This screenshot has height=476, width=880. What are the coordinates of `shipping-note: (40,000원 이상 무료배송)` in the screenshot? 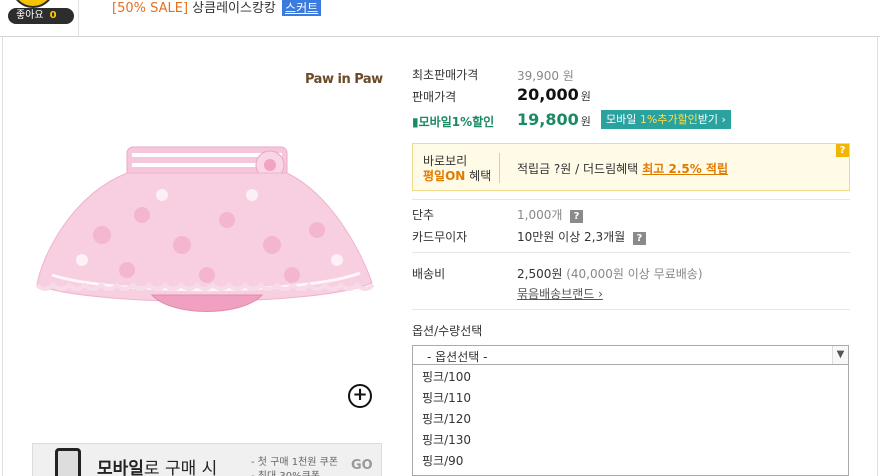 It's located at (634, 274).